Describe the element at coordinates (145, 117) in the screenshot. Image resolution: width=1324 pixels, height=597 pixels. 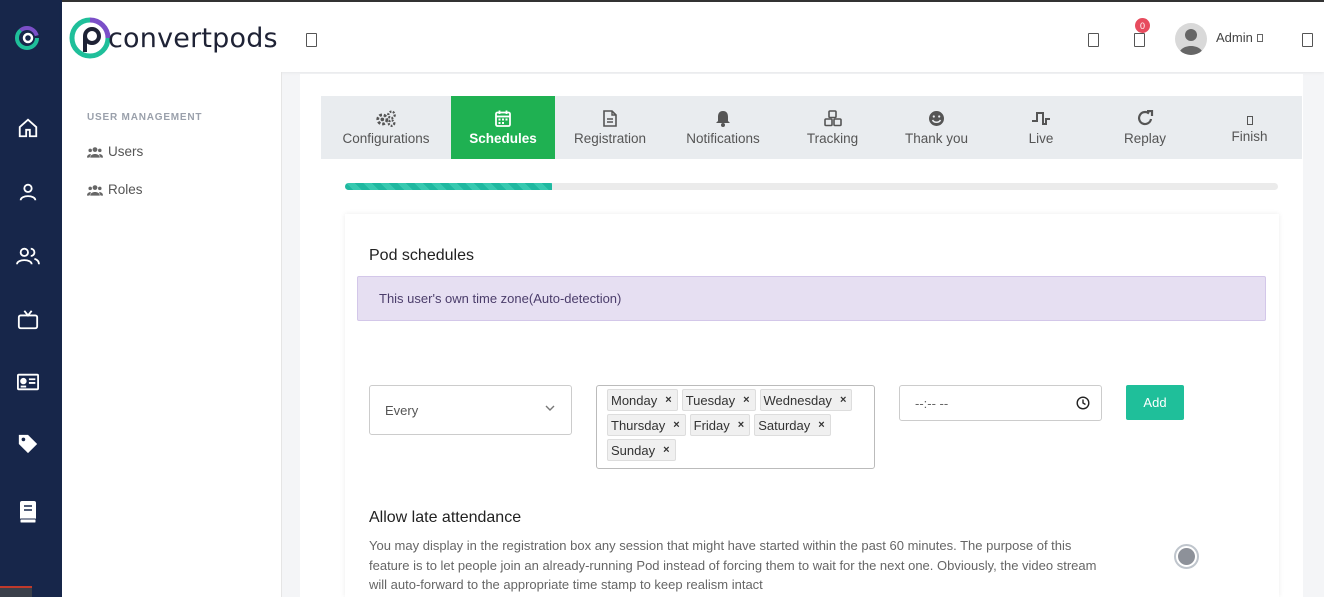
I see `sidebar-section-title: USER MANAGEMENT` at that location.